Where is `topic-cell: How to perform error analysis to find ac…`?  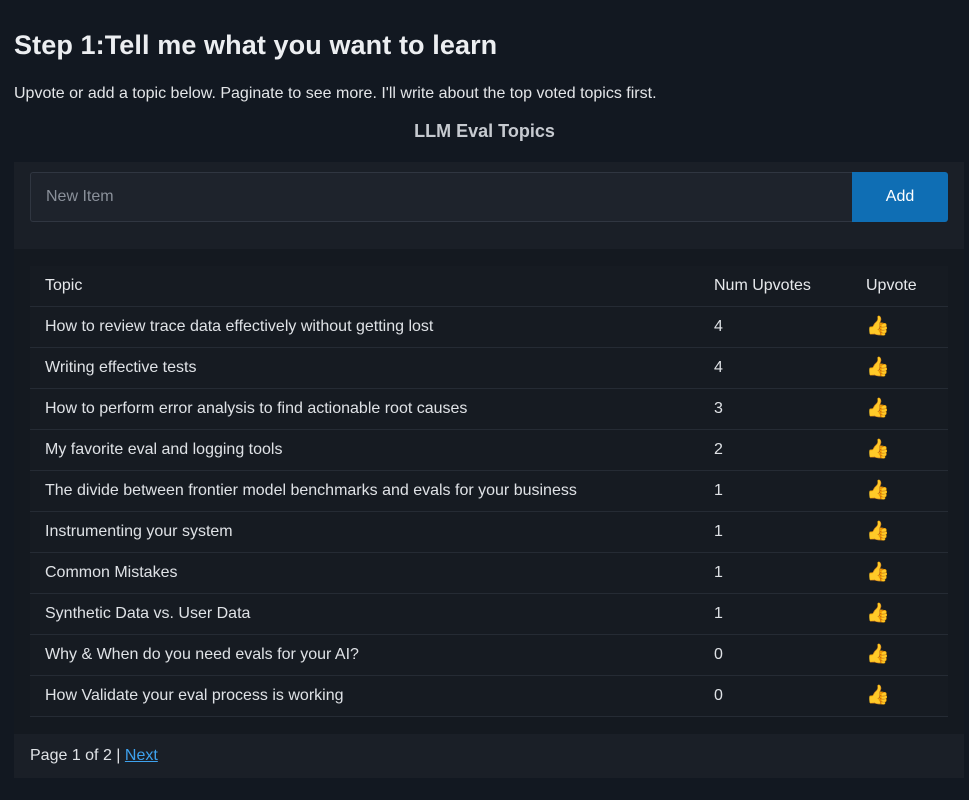
topic-cell: How to perform error analysis to find ac… is located at coordinates (364, 409).